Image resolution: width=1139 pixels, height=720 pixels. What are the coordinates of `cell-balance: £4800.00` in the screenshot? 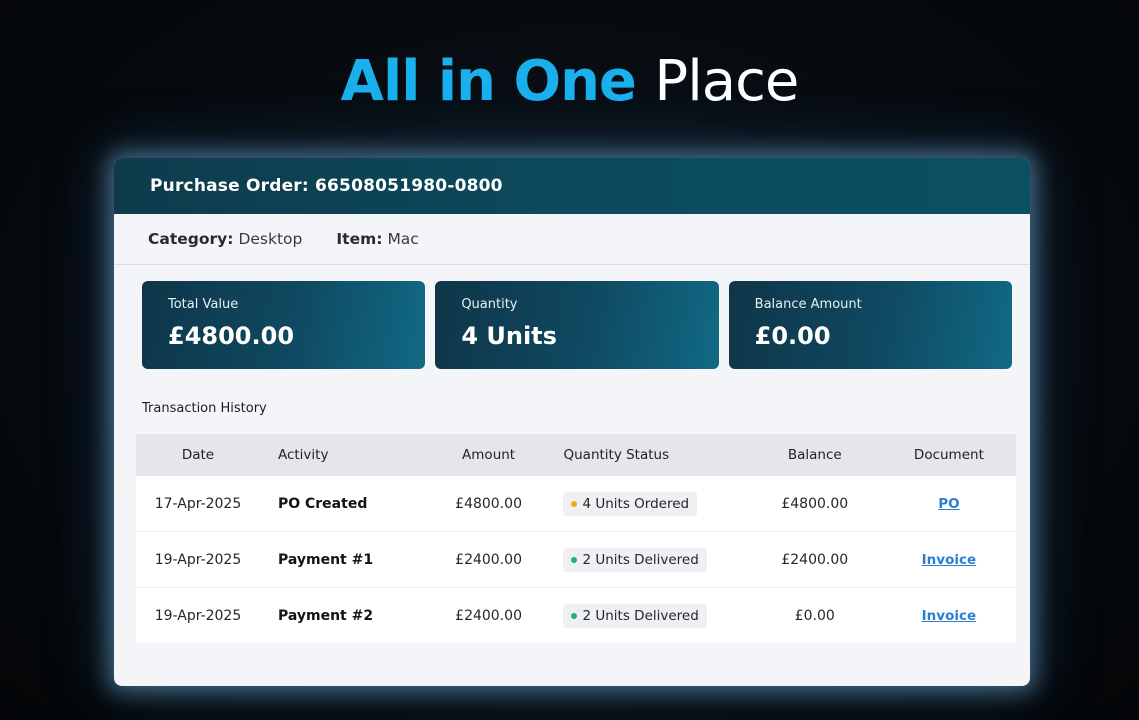 It's located at (814, 504).